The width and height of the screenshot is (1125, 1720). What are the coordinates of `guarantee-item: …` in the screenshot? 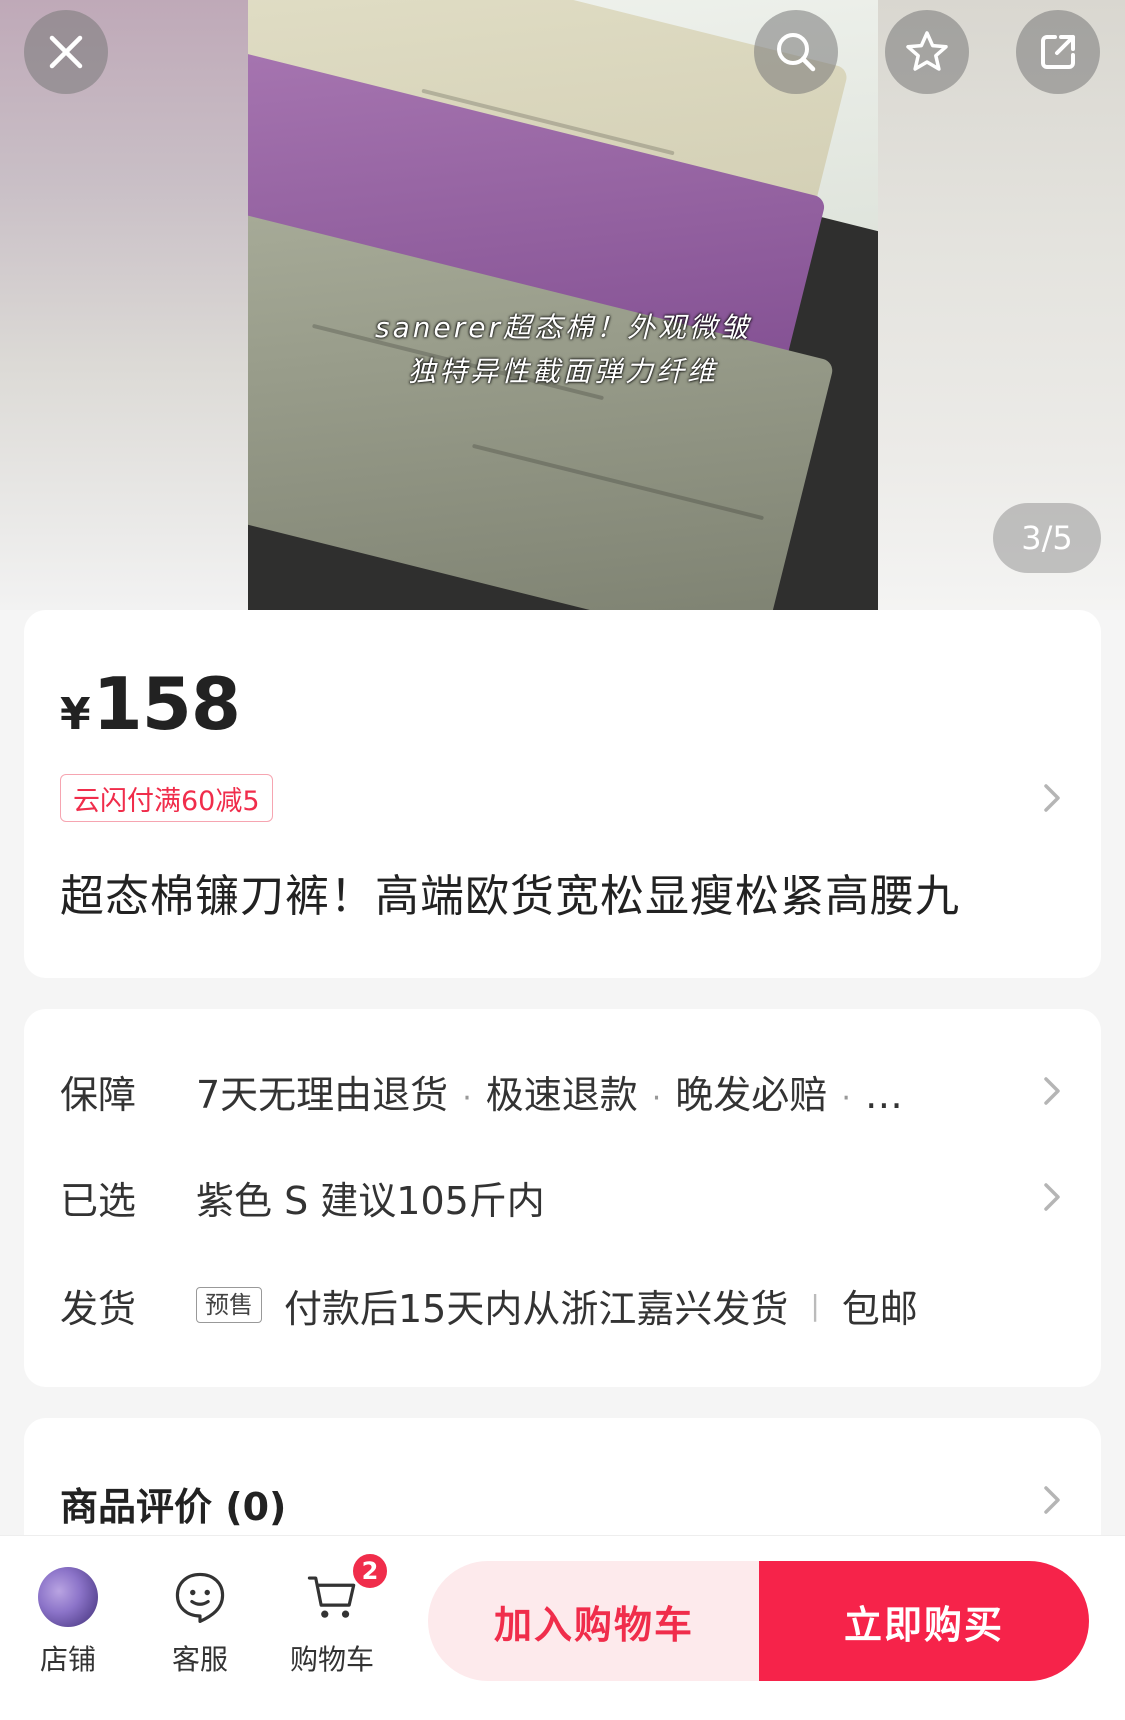 It's located at (883, 1094).